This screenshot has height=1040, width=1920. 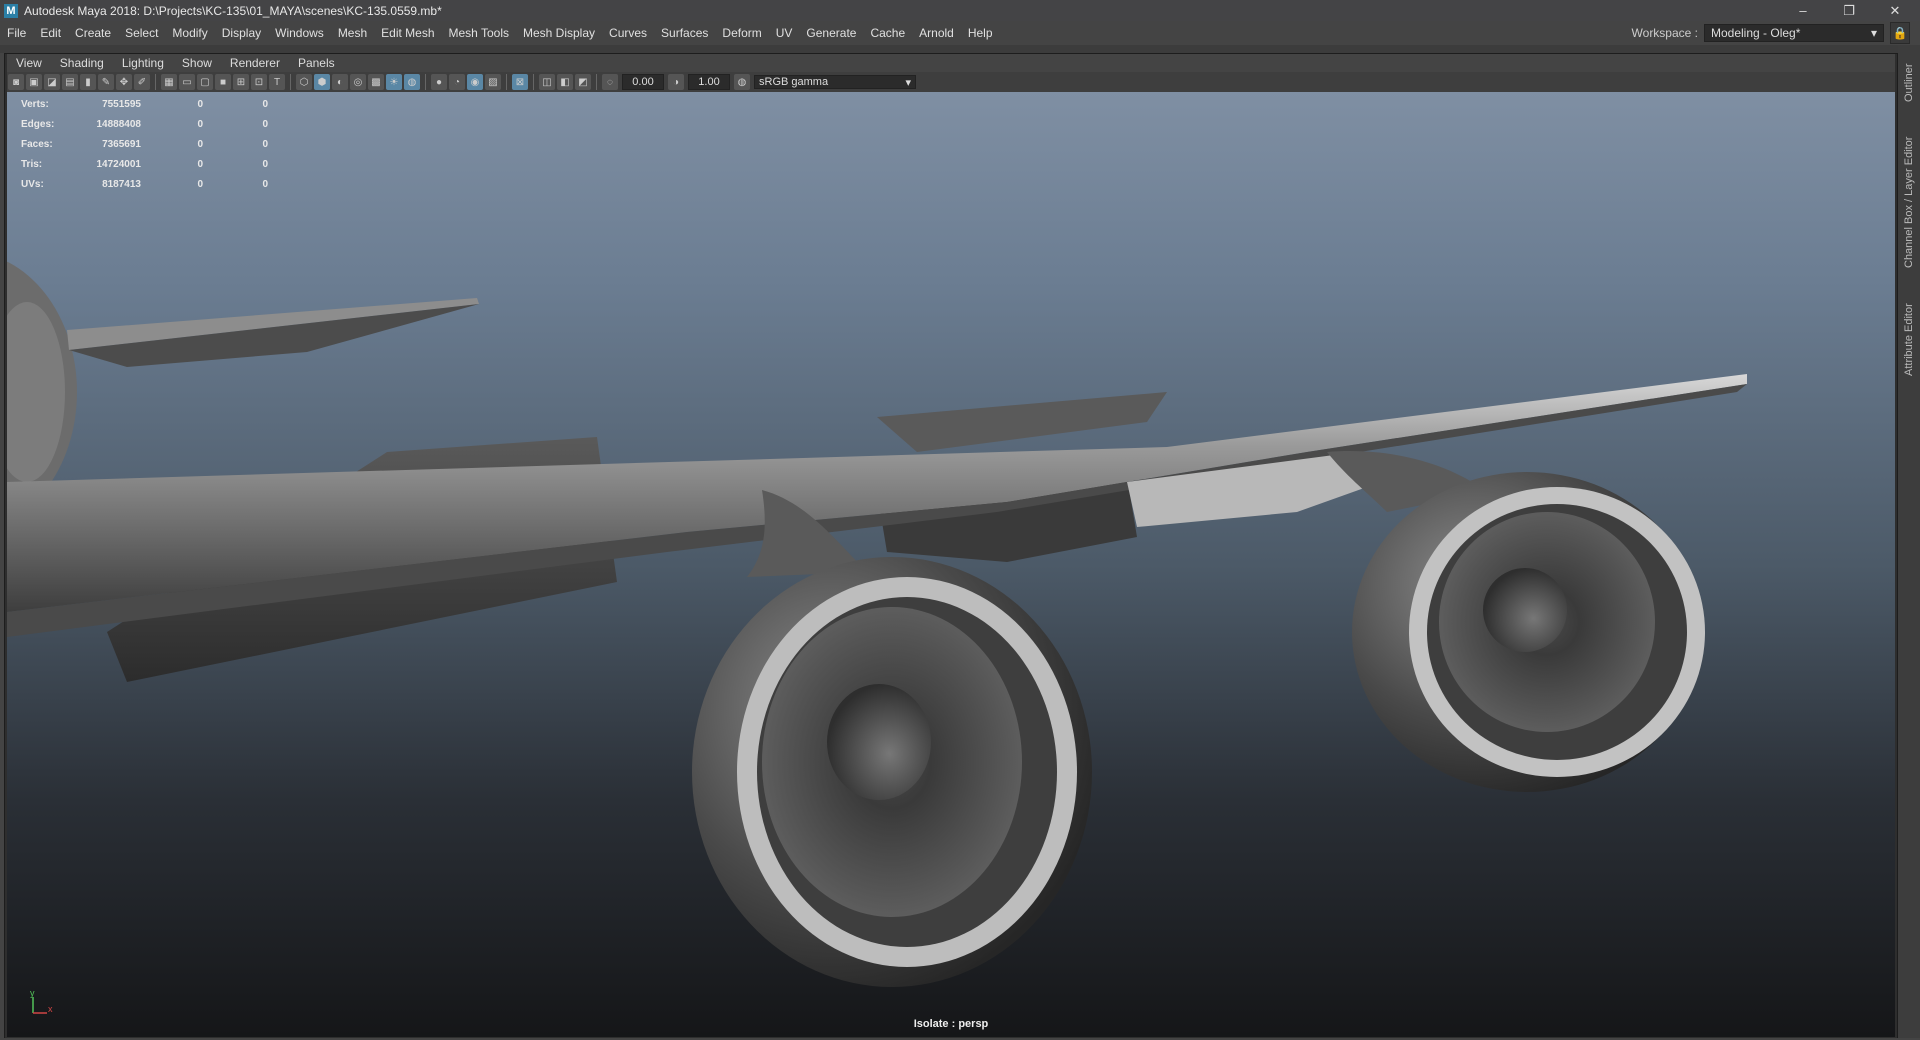 What do you see at coordinates (628, 33) in the screenshot?
I see `menu-curves: Curves` at bounding box center [628, 33].